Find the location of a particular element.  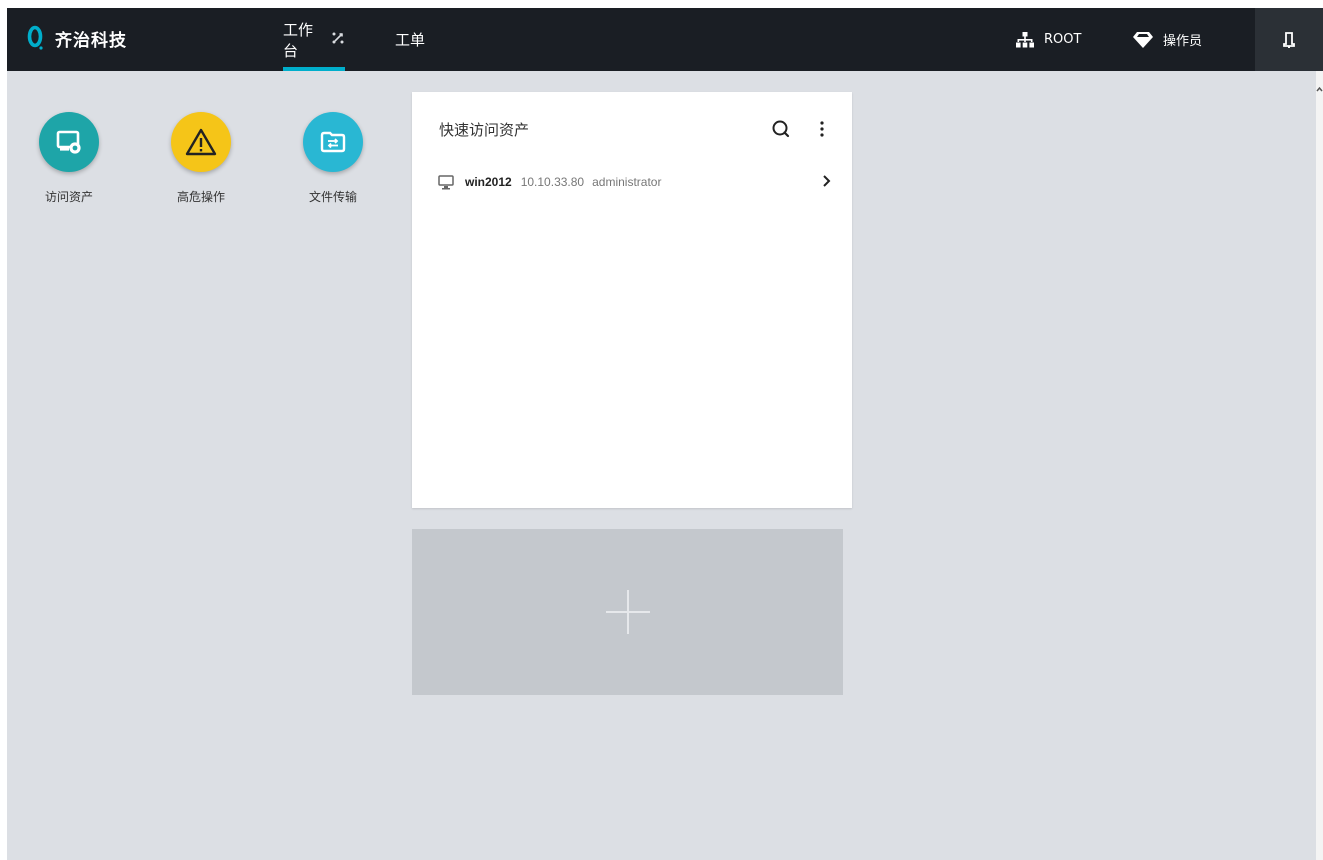

notifications-button is located at coordinates (1289, 39).